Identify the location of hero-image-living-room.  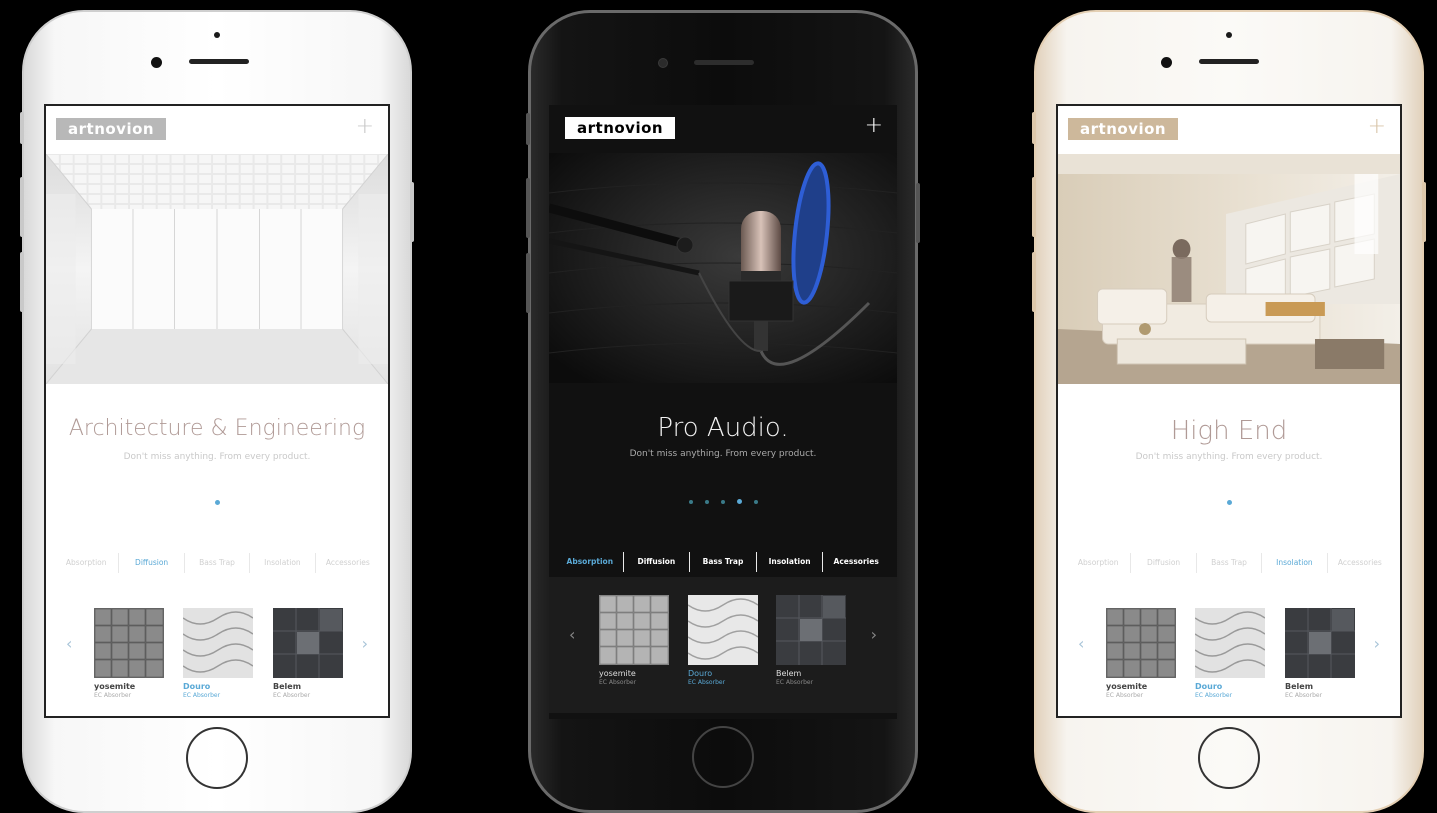
(1229, 269).